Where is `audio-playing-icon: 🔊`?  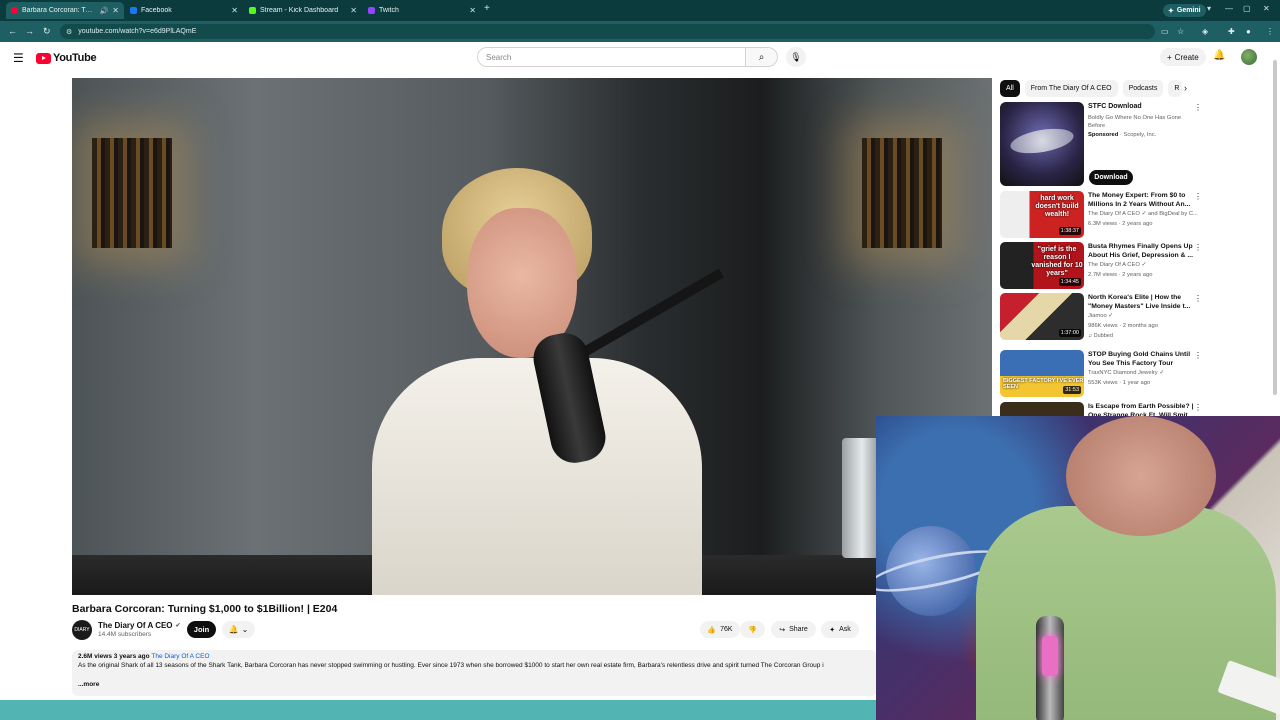
audio-playing-icon: 🔊 is located at coordinates (104, 11).